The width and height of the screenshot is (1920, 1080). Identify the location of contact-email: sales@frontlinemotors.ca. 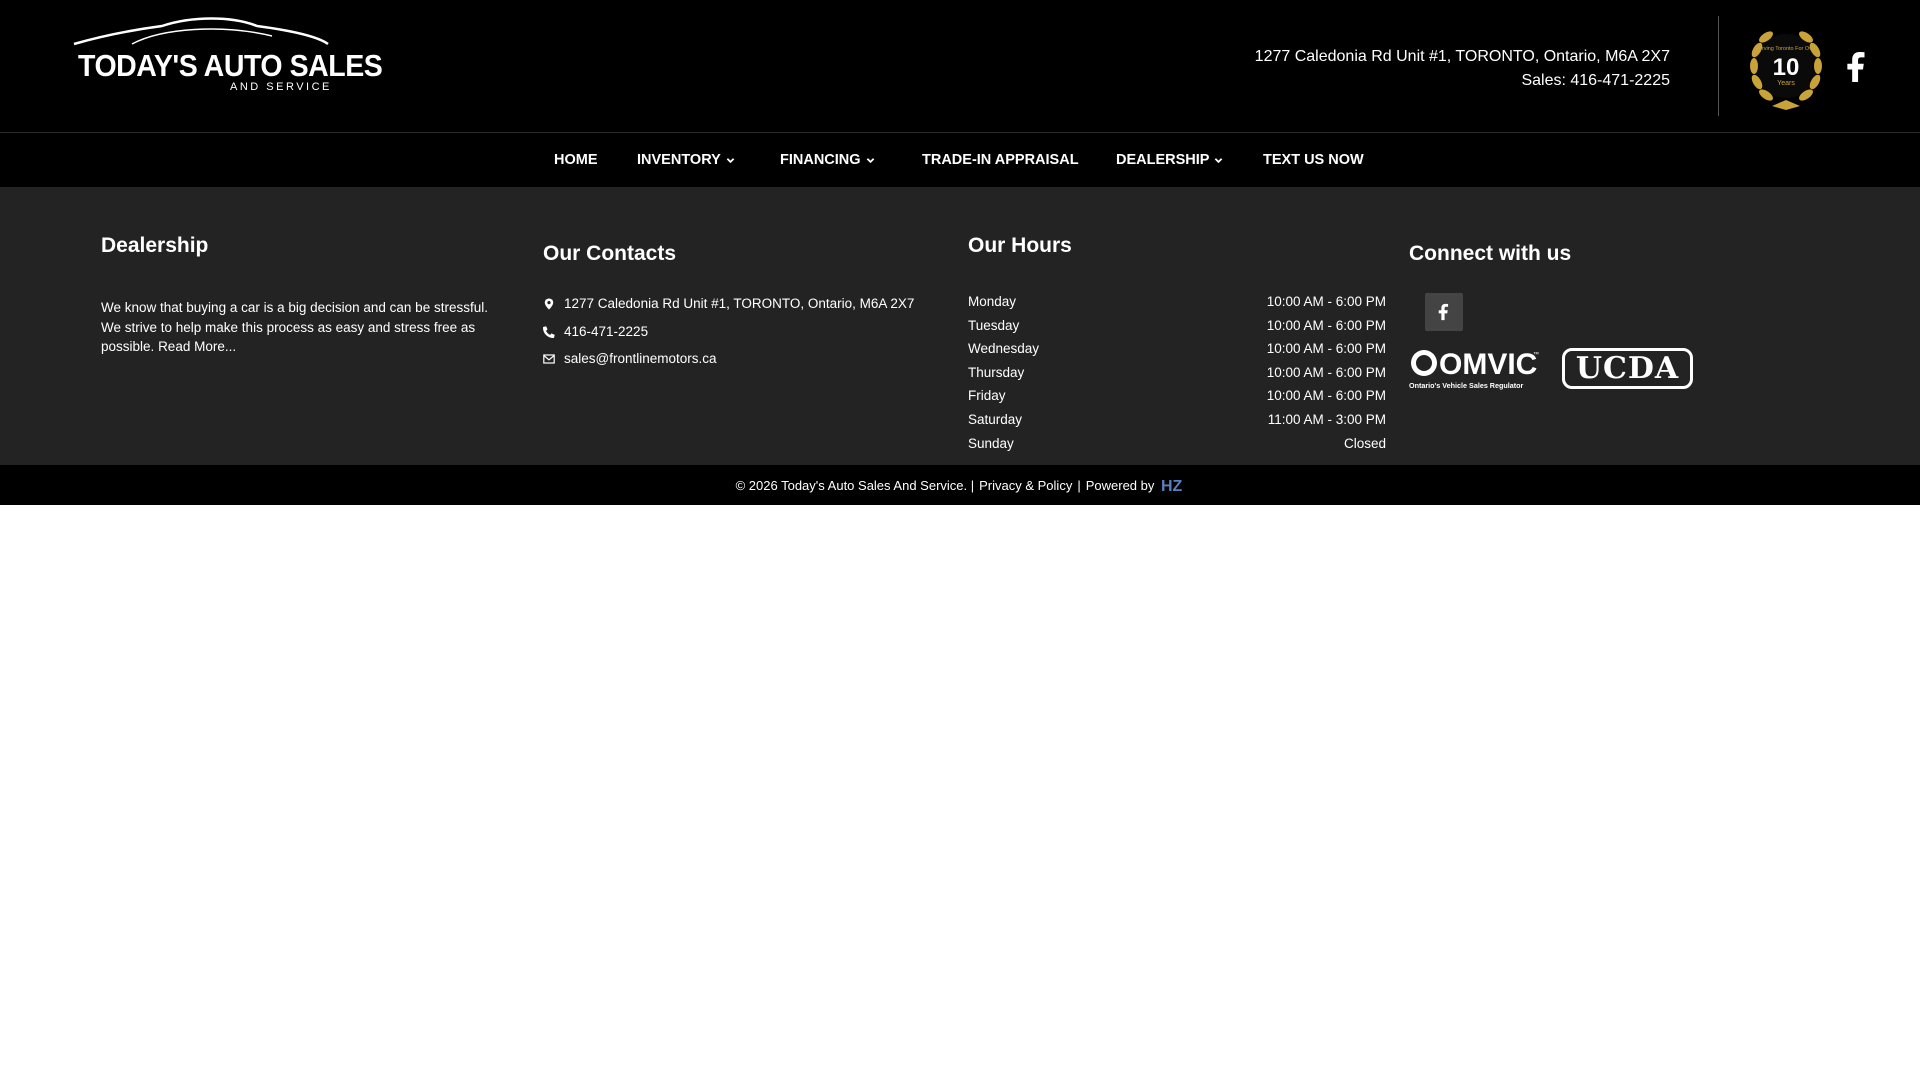
(640, 358).